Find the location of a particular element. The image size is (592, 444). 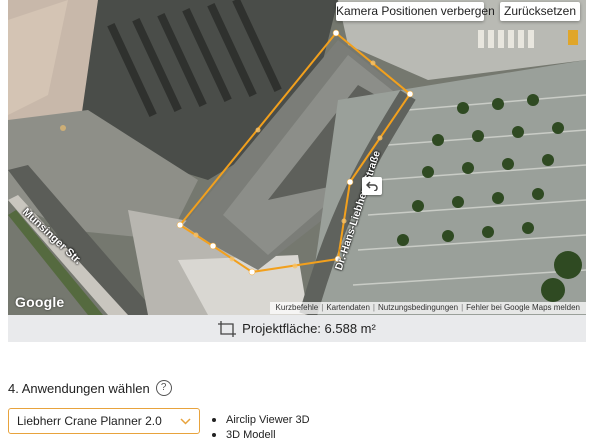

list-item: Airclip Viewer 3D is located at coordinates (261, 419).